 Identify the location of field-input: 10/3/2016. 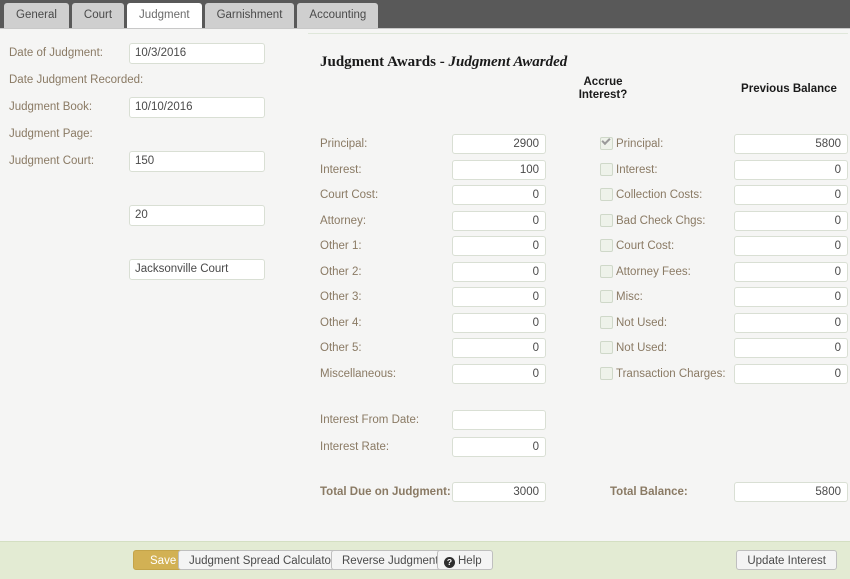
(197, 53).